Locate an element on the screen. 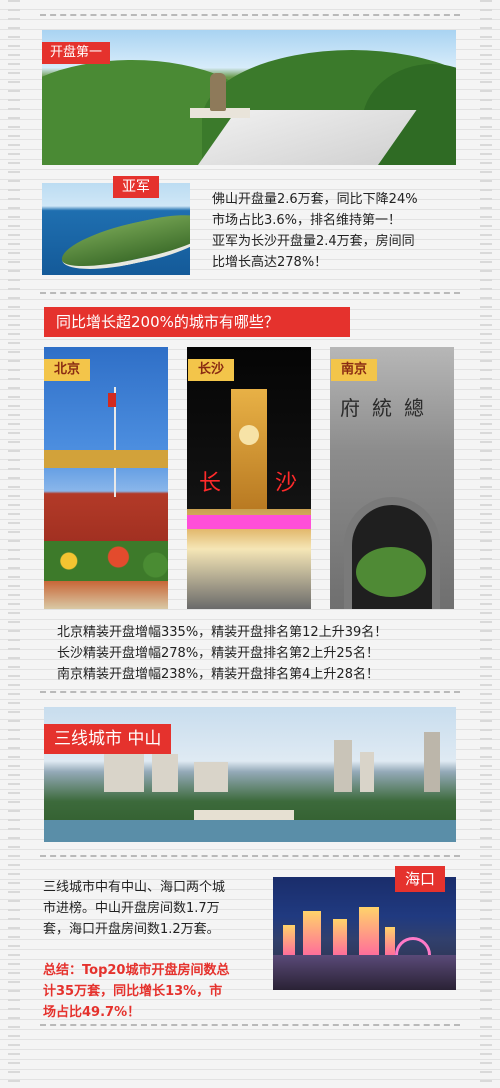 This screenshot has height=1088, width=500. city-tag-nanjing: 南京 is located at coordinates (354, 370).